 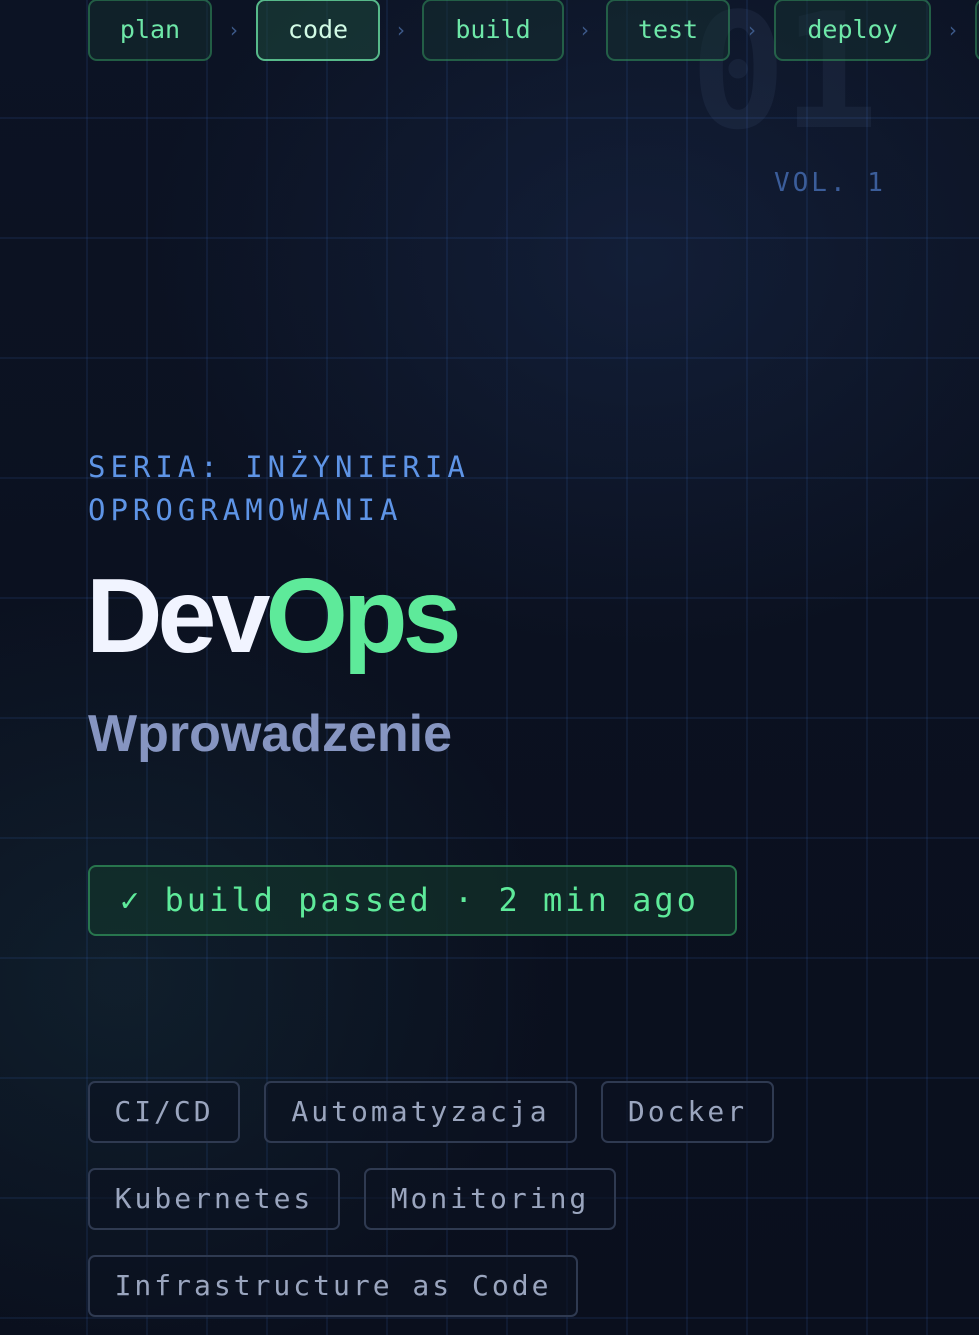 I want to click on pipeline-stage-deploy: deploy, so click(x=852, y=30).